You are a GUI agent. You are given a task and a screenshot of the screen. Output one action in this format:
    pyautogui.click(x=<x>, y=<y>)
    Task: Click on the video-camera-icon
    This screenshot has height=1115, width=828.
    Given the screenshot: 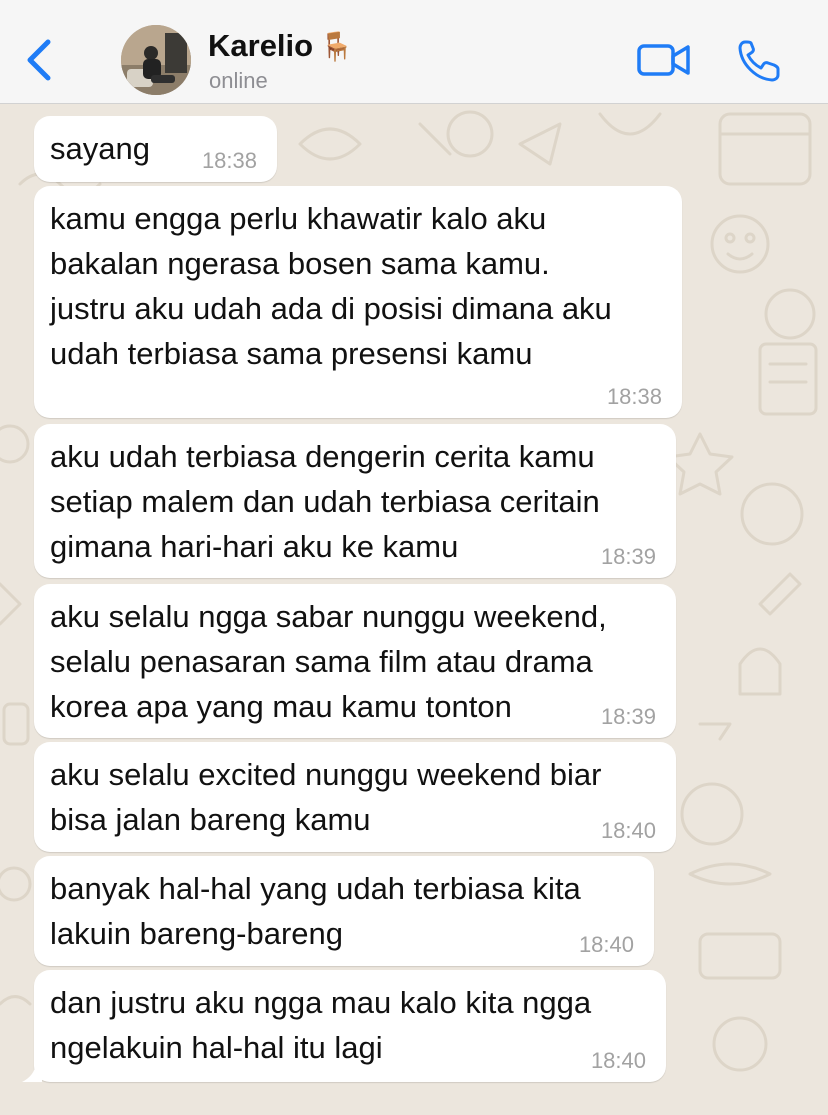 What is the action you would take?
    pyautogui.click(x=664, y=60)
    